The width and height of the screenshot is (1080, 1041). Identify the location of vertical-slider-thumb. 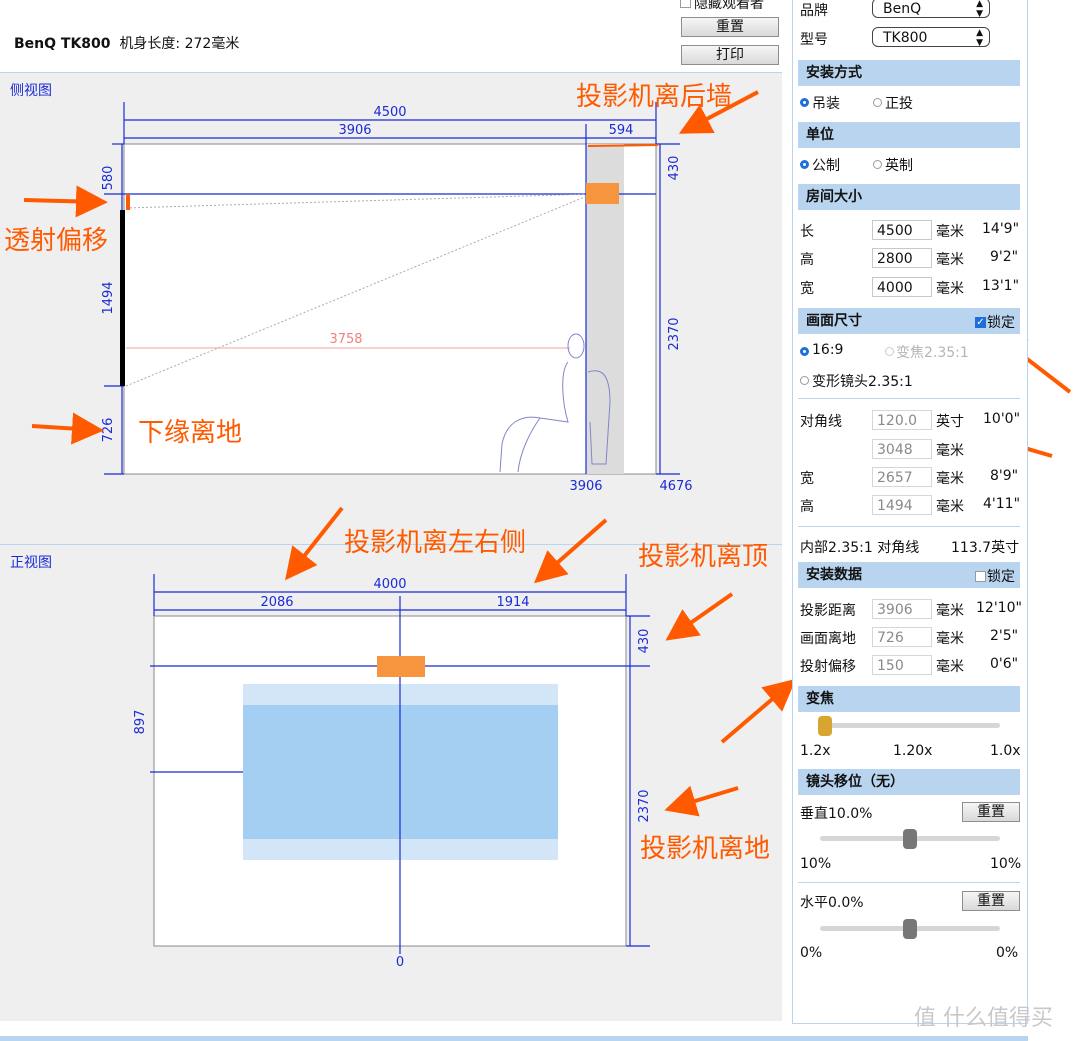
(910, 839).